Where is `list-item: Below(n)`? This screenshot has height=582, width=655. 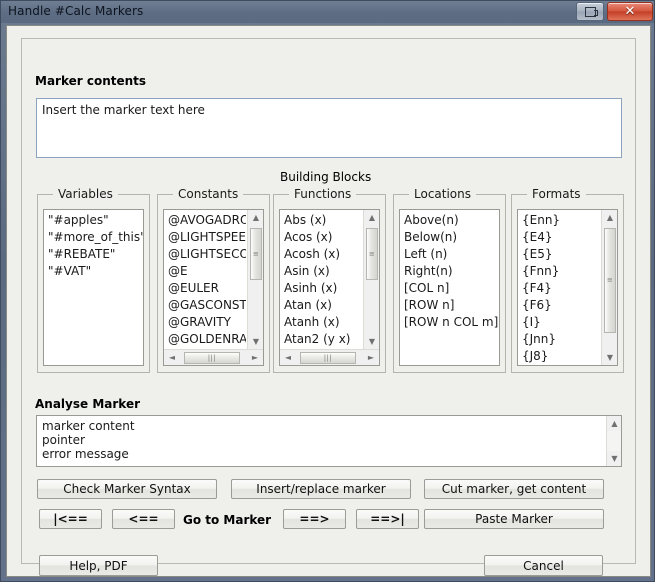
list-item: Below(n) is located at coordinates (449, 237).